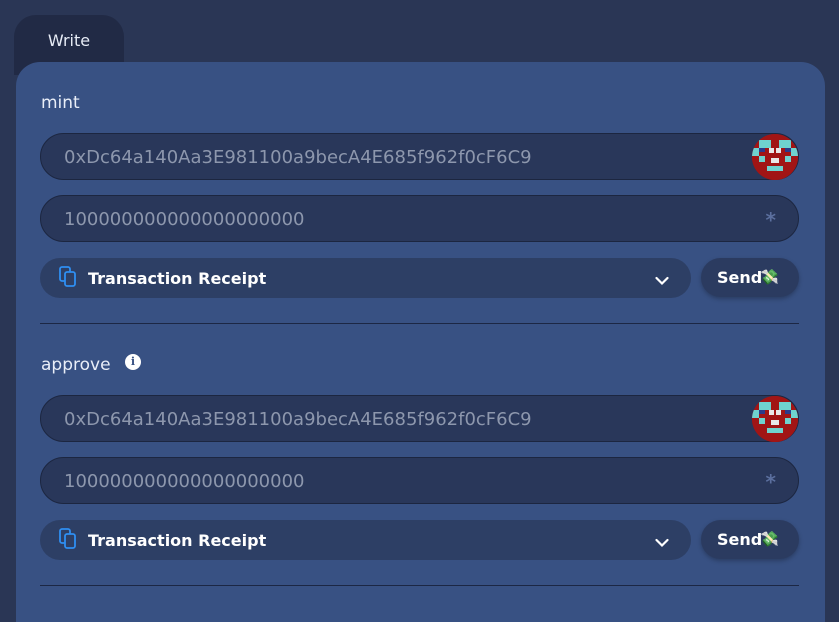 This screenshot has width=839, height=622. What do you see at coordinates (419, 218) in the screenshot?
I see `amount-input-mint: 100000000000000000000 *` at bounding box center [419, 218].